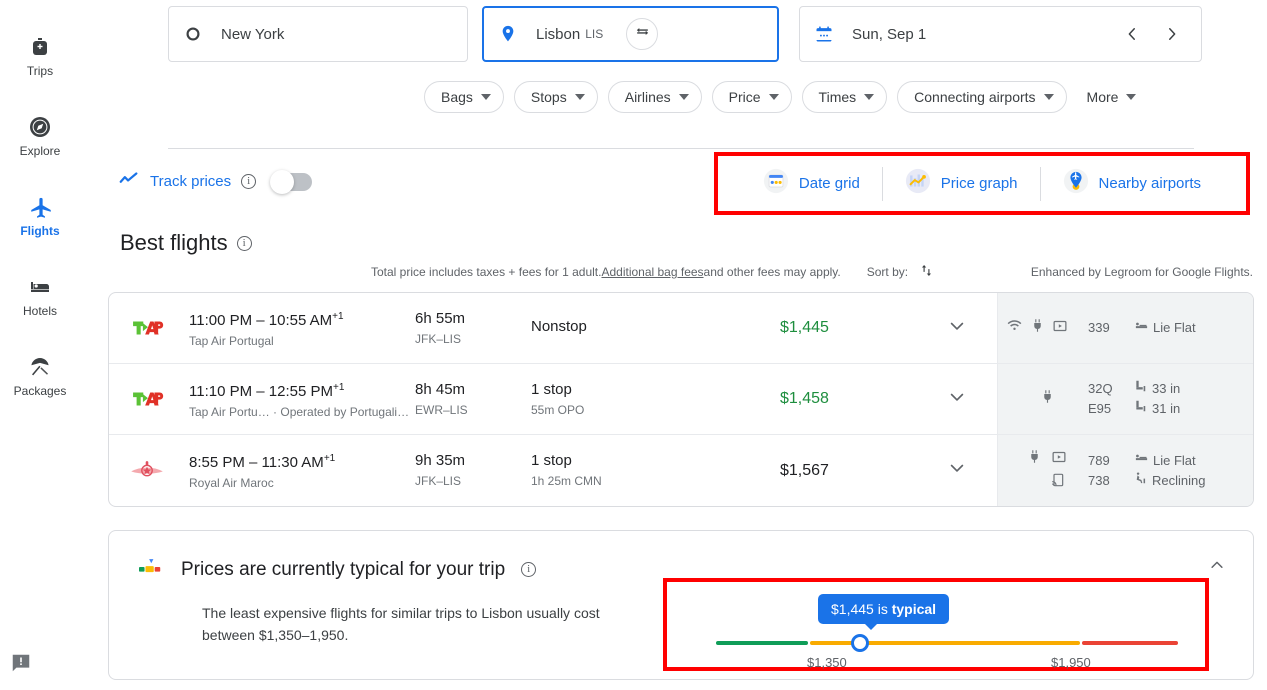 The width and height of the screenshot is (1267, 690). What do you see at coordinates (440, 318) in the screenshot?
I see `flight-duration: 6h 55m` at bounding box center [440, 318].